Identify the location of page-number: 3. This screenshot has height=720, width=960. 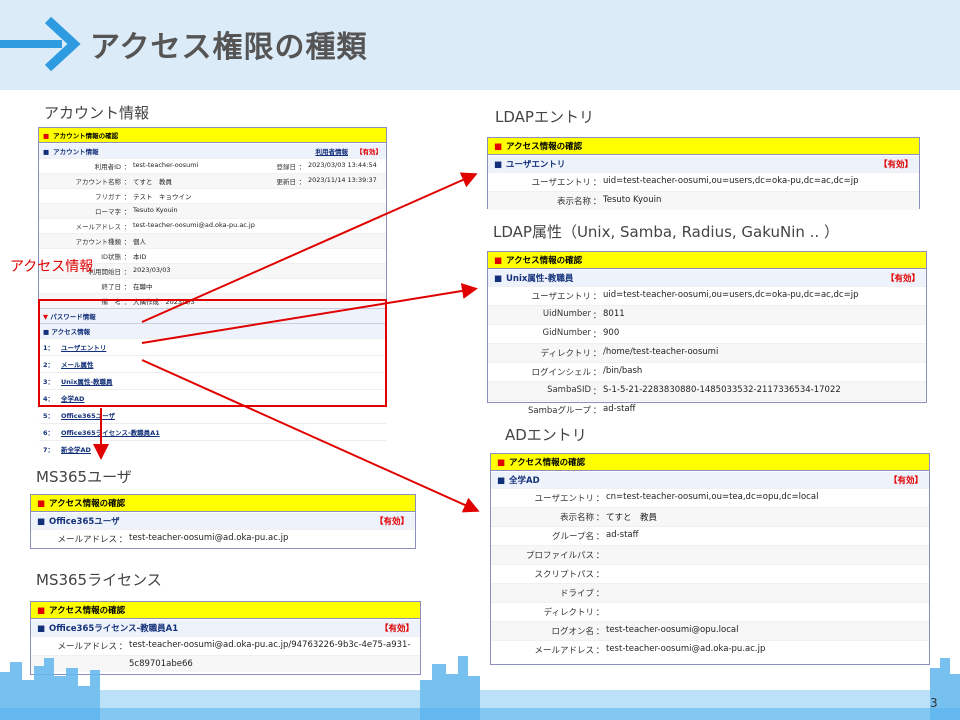
(934, 703).